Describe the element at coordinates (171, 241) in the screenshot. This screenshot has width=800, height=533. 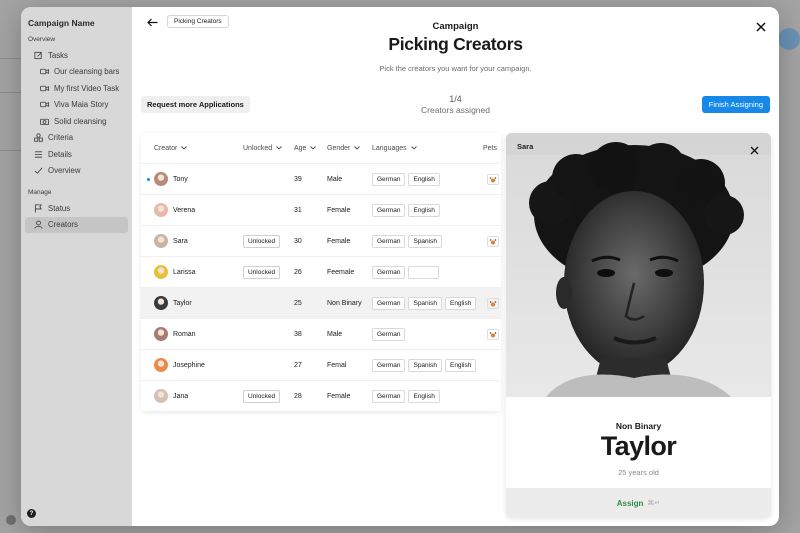
I see `creator-cell: Sara` at that location.